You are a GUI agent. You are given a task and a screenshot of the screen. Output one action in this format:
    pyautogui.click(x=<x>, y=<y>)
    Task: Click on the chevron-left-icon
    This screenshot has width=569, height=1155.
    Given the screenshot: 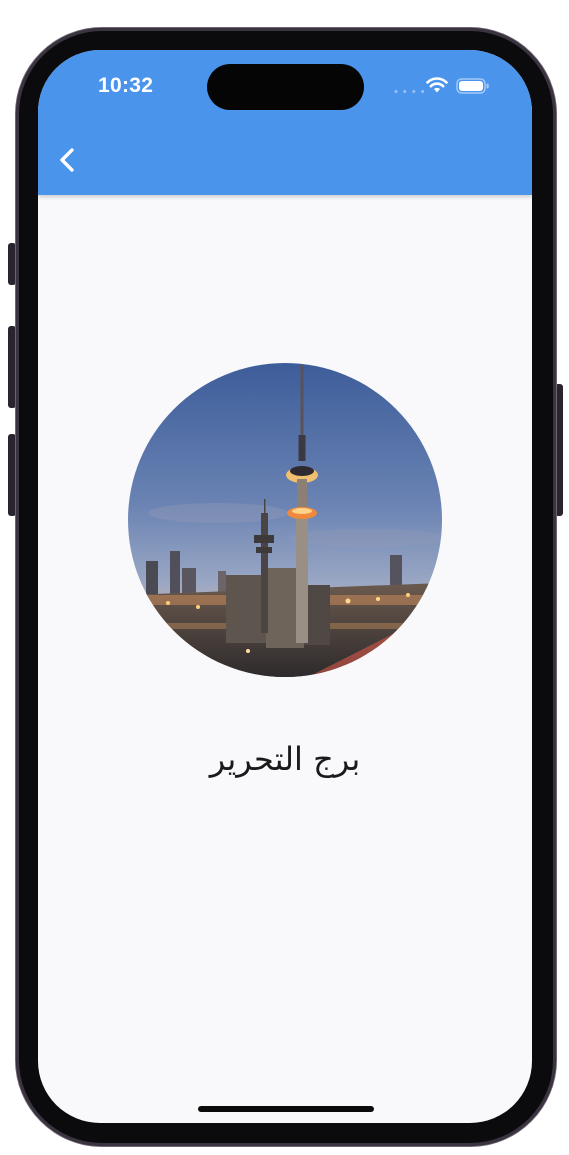 What is the action you would take?
    pyautogui.click(x=67, y=160)
    